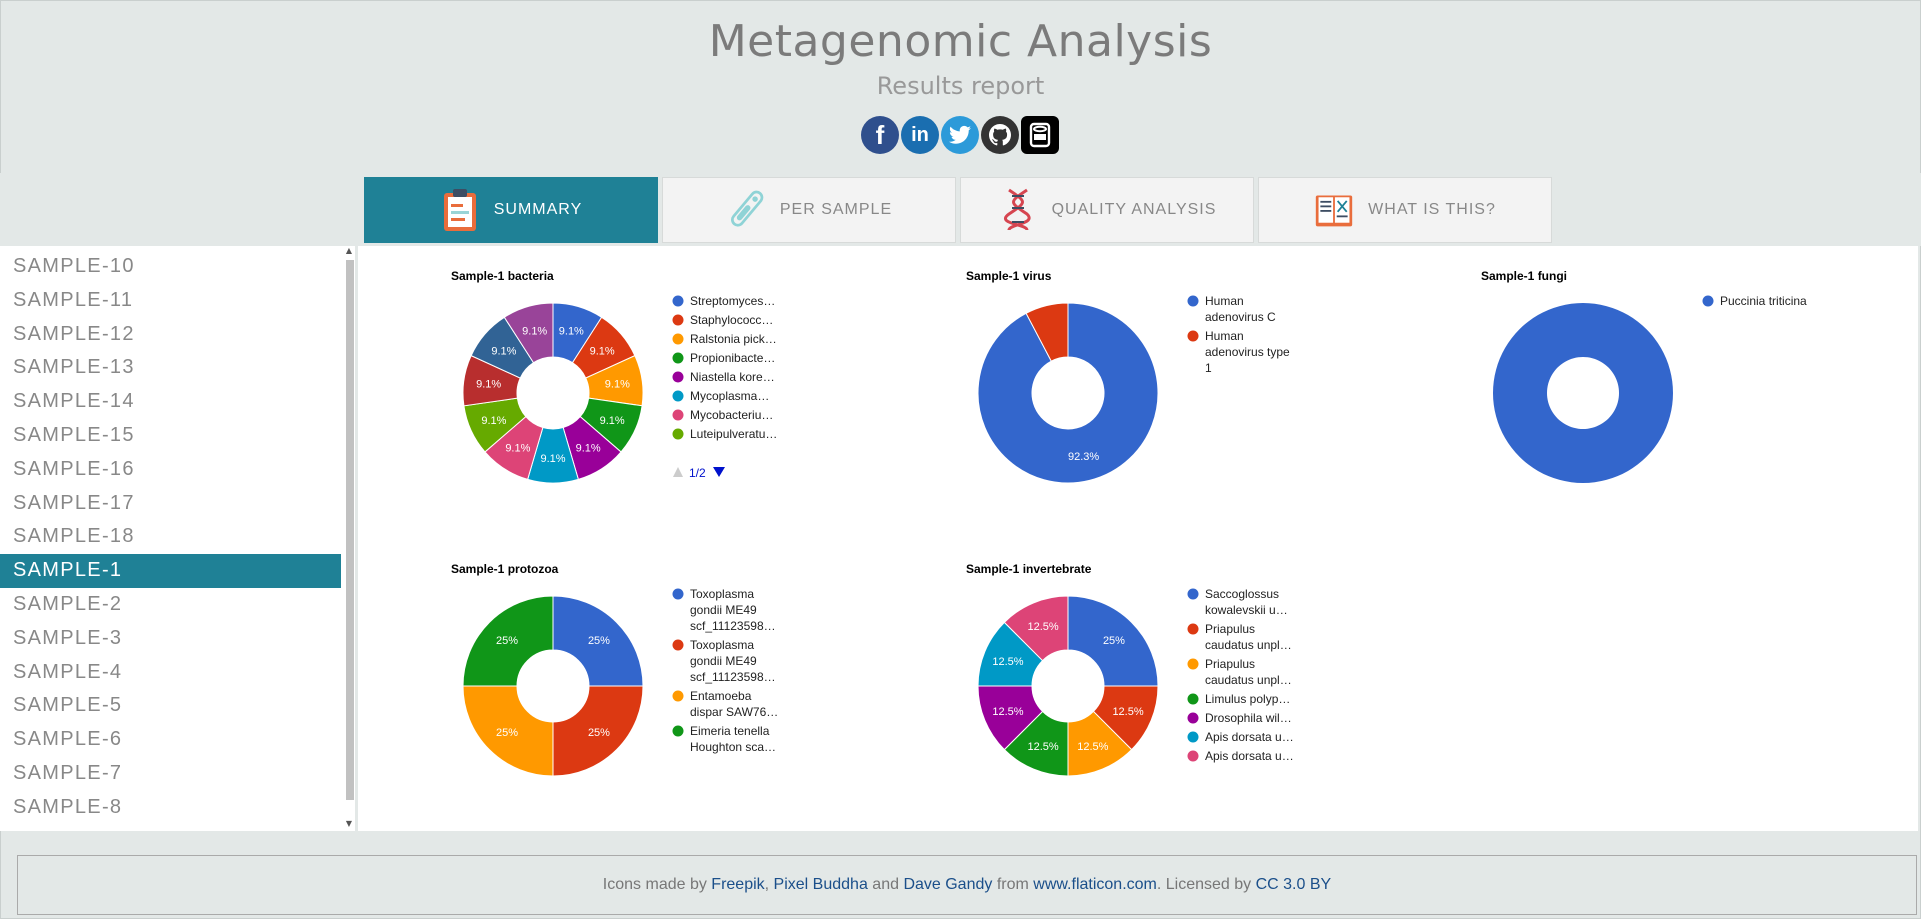  I want to click on sidebar-item-sample-11: SAMPLE-11, so click(170, 301).